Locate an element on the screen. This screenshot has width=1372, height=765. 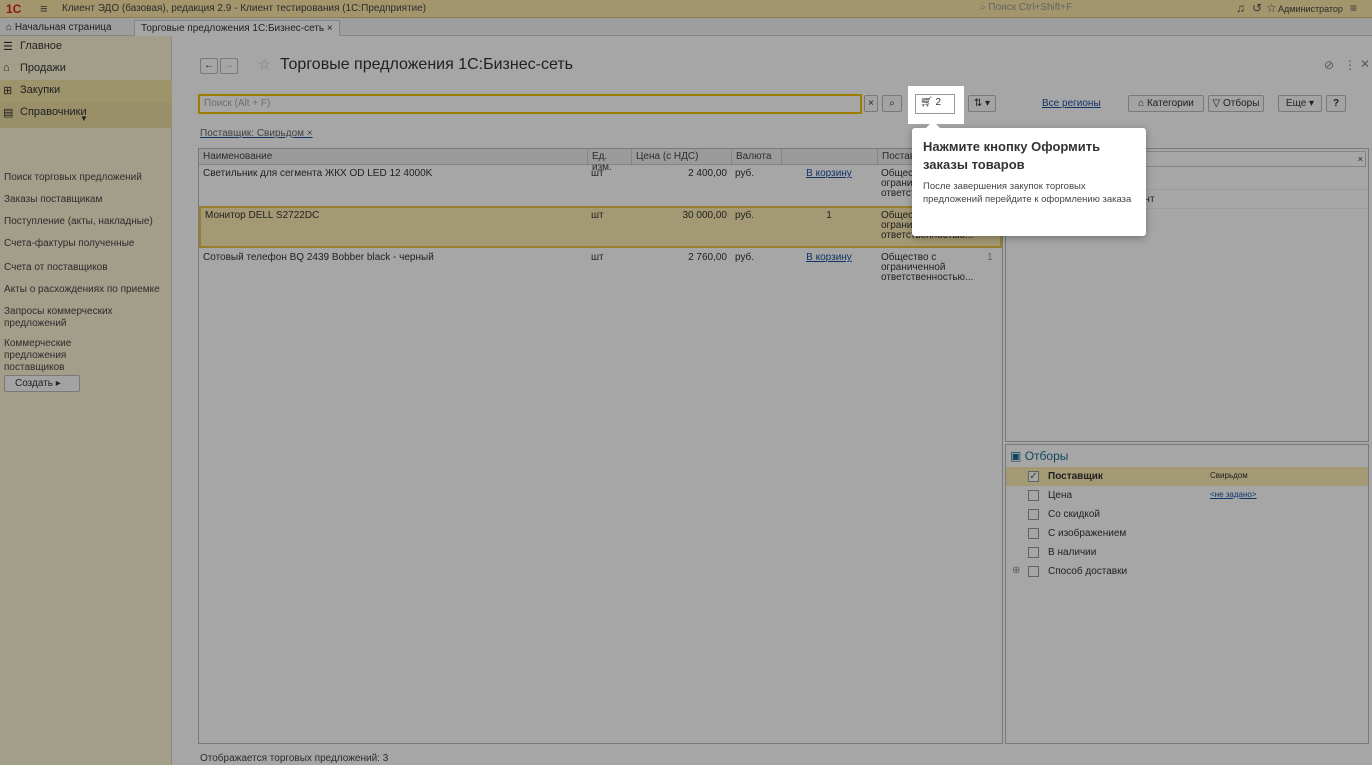
tooltip-heading: Нажмите кнопку Оформить заказы товаров is located at coordinates (1012, 155).